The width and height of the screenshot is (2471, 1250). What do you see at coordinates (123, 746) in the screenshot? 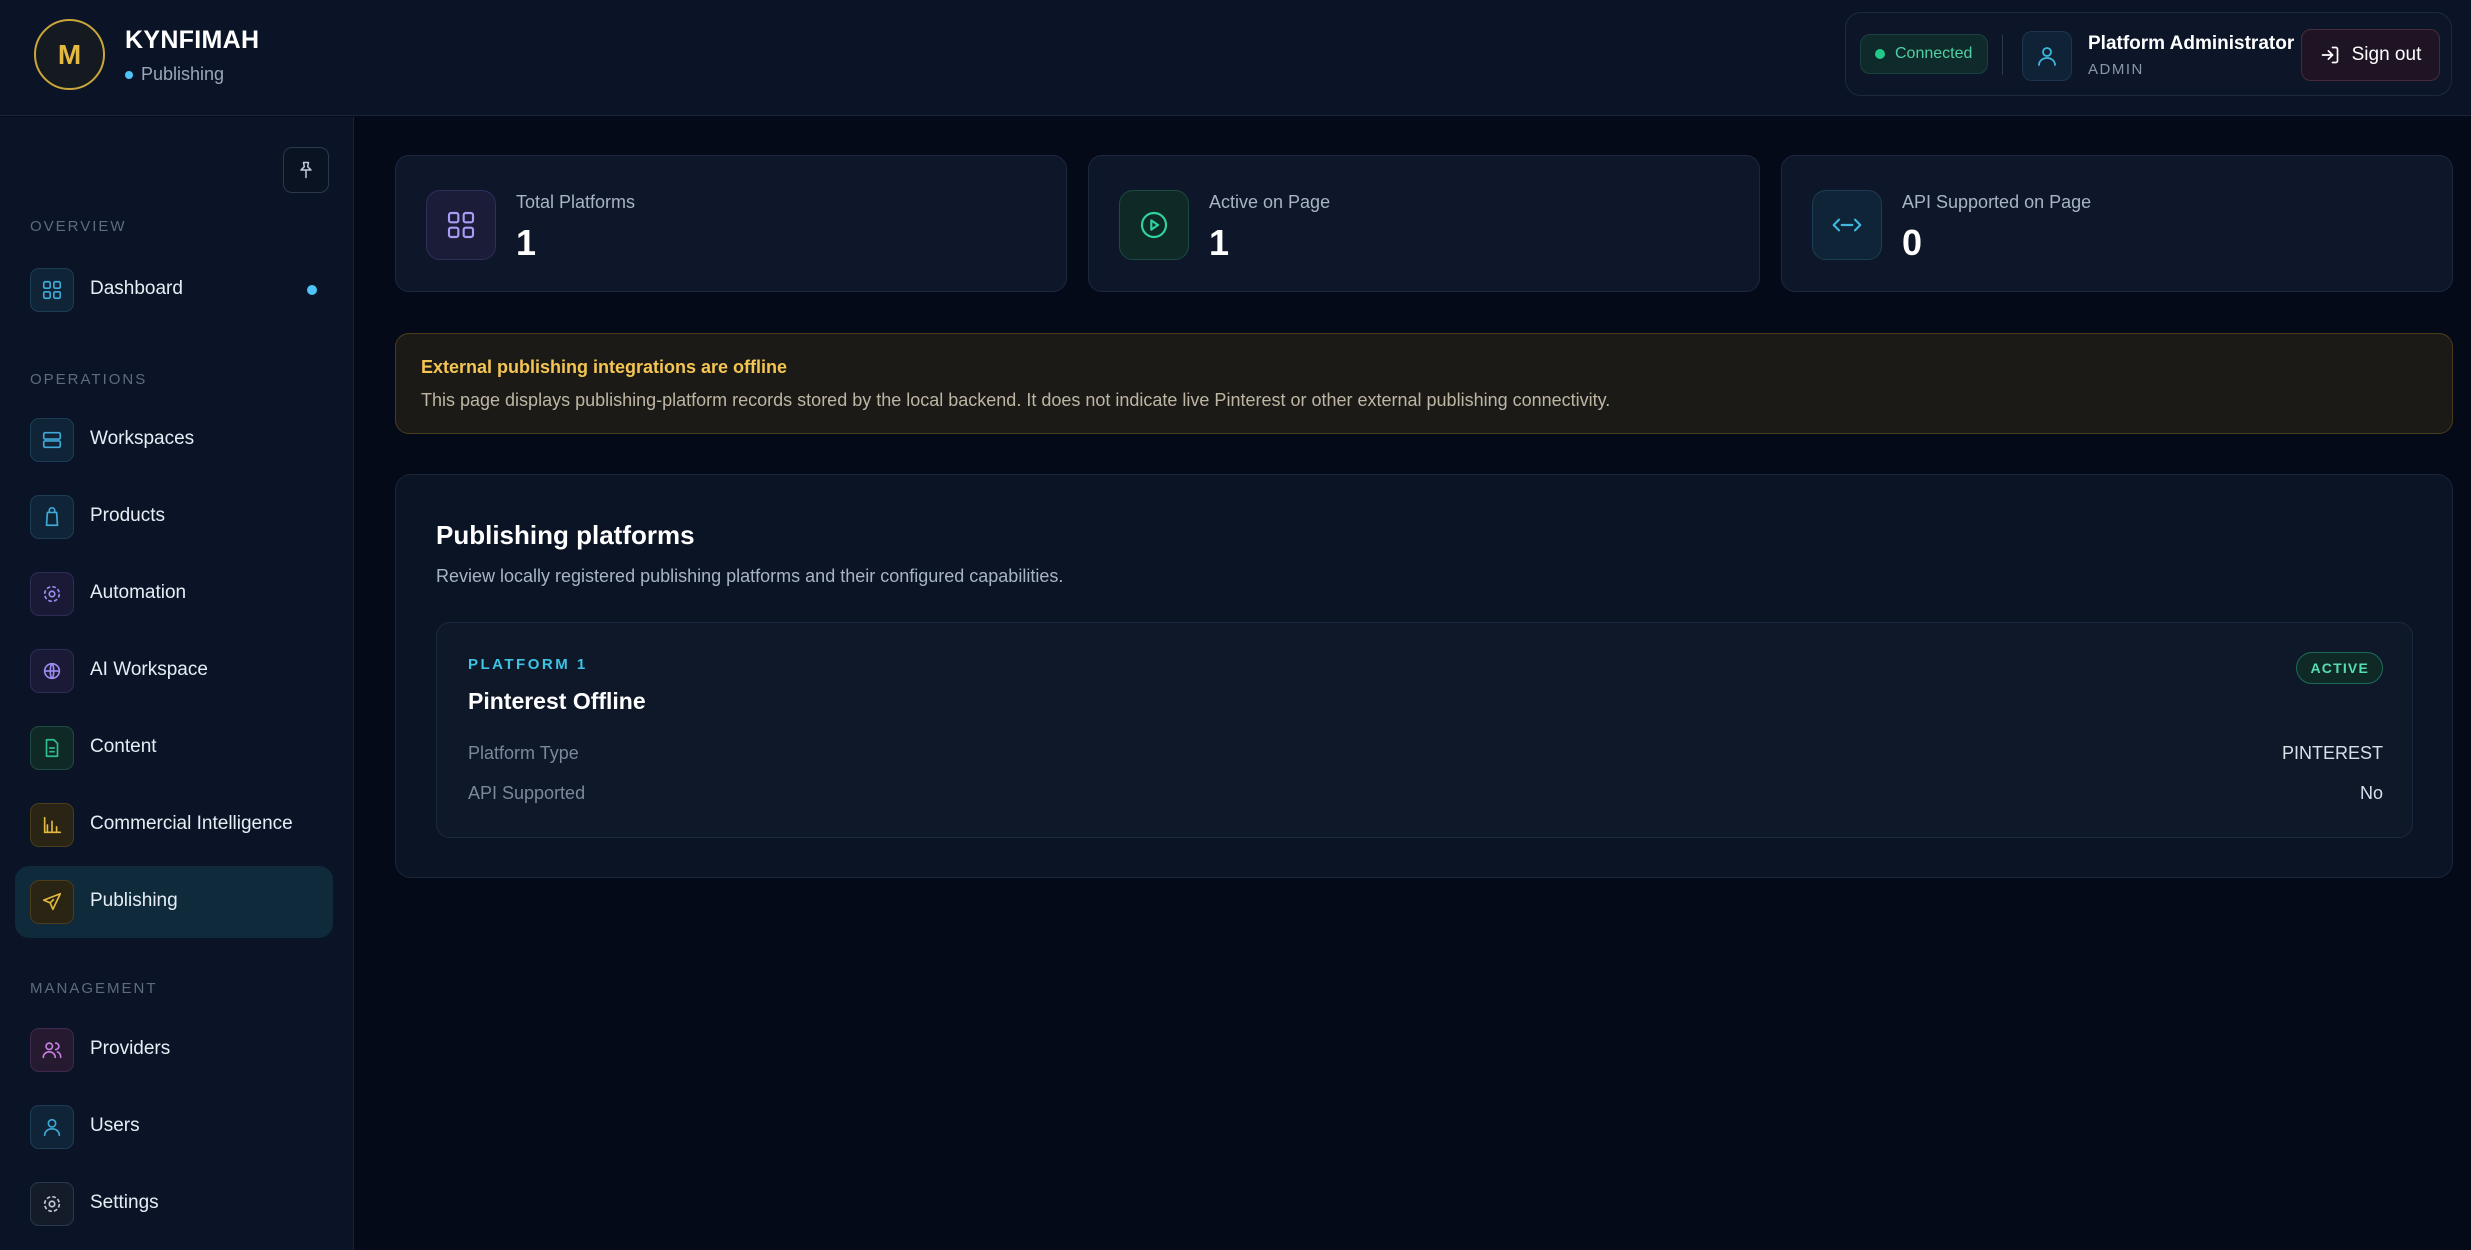
I see `sidebar-item-label: Content` at bounding box center [123, 746].